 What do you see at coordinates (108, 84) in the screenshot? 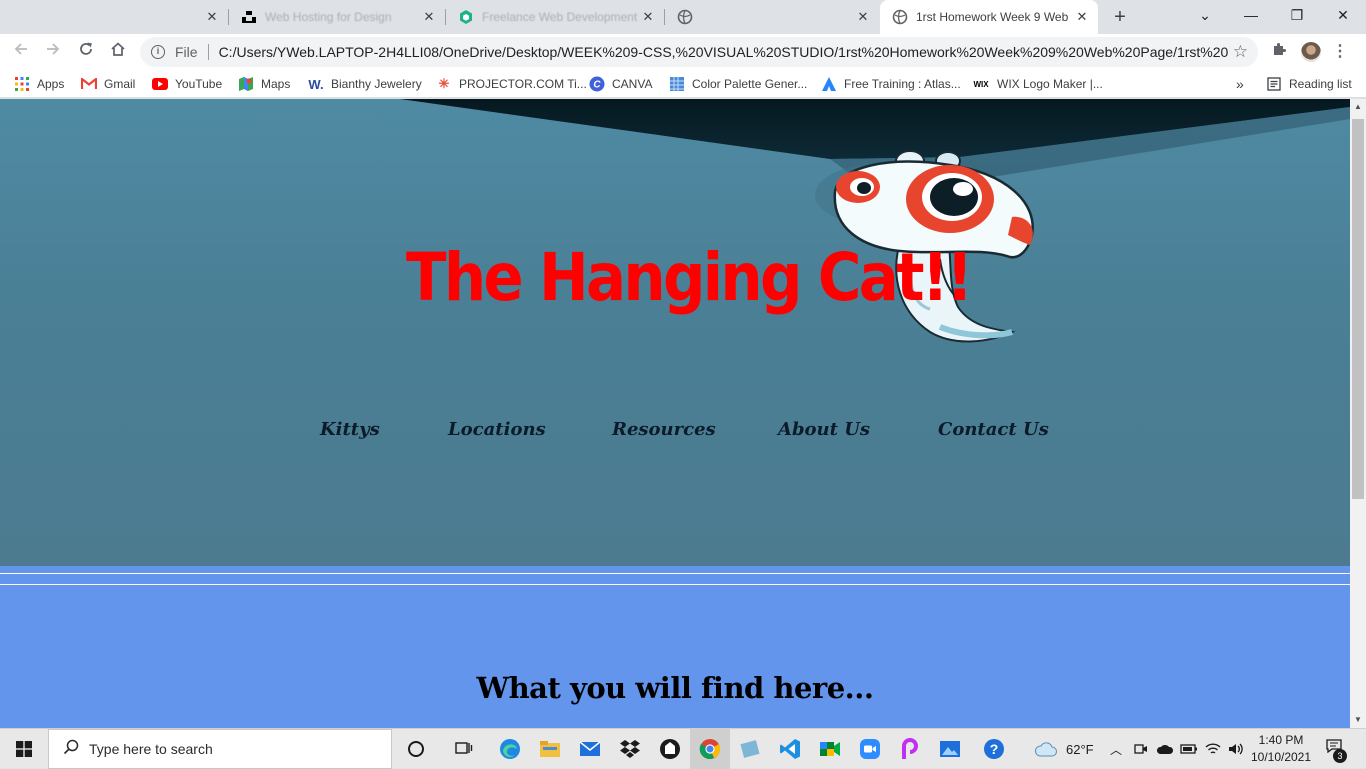
I see `bookmark-gmail: Gmail` at bounding box center [108, 84].